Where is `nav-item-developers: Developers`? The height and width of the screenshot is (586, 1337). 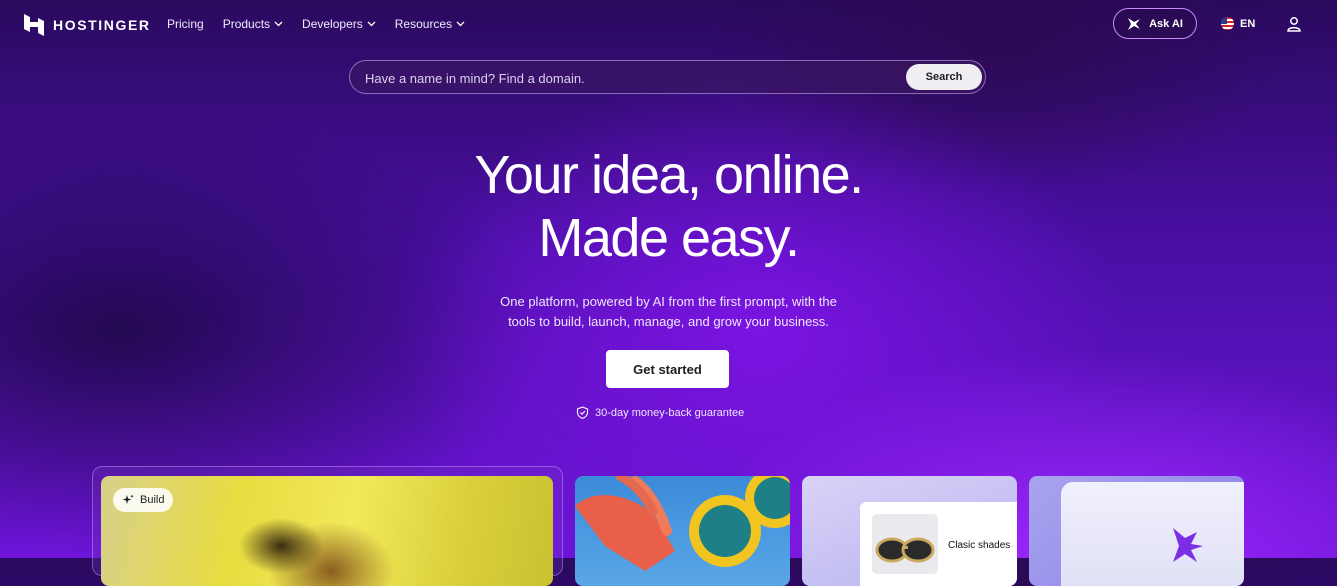 nav-item-developers: Developers is located at coordinates (339, 24).